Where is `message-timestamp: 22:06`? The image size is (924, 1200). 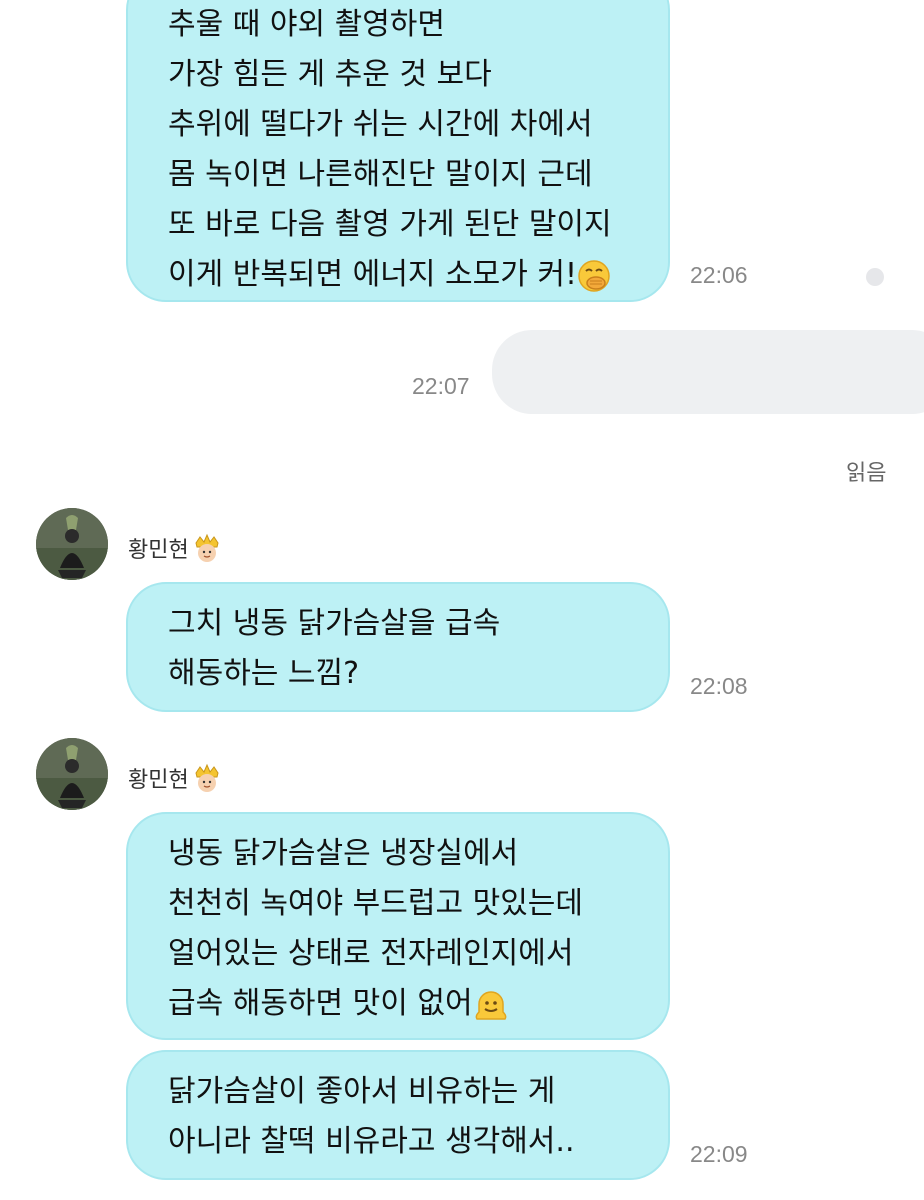 message-timestamp: 22:06 is located at coordinates (719, 275).